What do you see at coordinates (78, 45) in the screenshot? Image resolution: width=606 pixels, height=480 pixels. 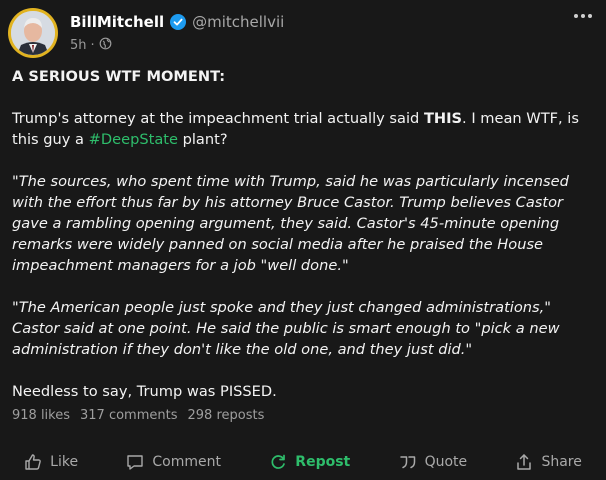 I see `post-time: 5h` at bounding box center [78, 45].